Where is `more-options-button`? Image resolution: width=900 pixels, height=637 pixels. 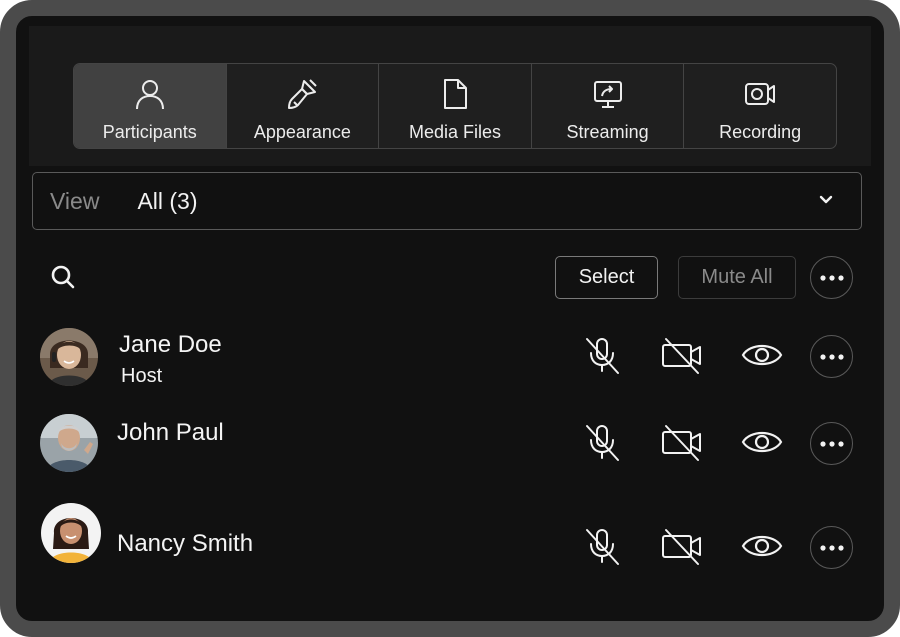
more-options-button is located at coordinates (831, 277).